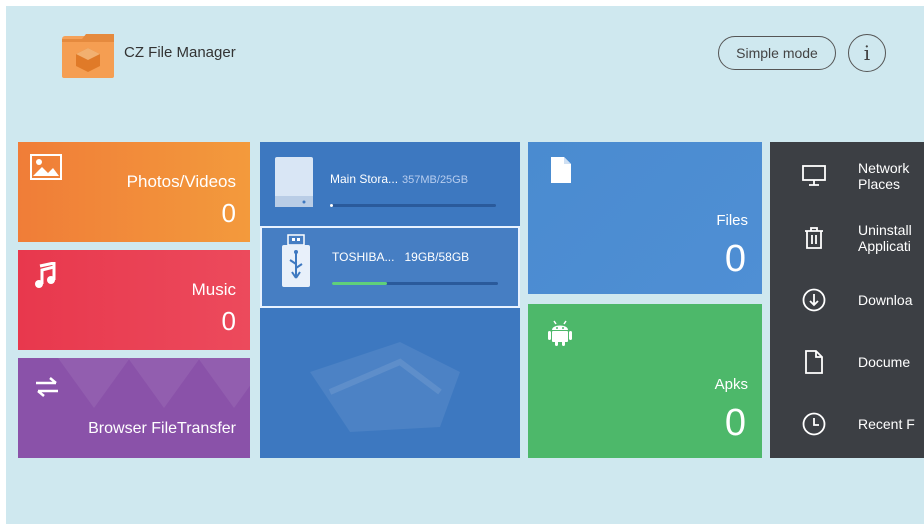 Image resolution: width=924 pixels, height=524 pixels. Describe the element at coordinates (731, 384) in the screenshot. I see `apks-label: Apks` at that location.